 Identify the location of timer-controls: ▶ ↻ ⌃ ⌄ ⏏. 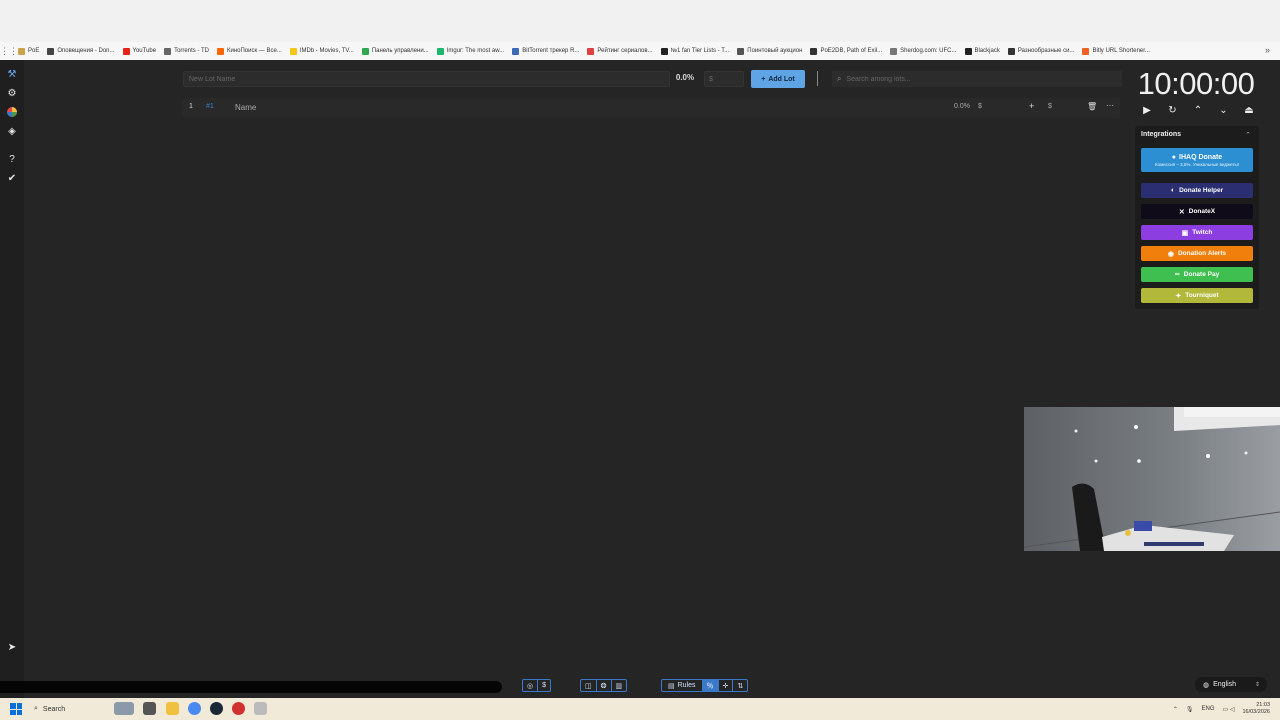
(1198, 110).